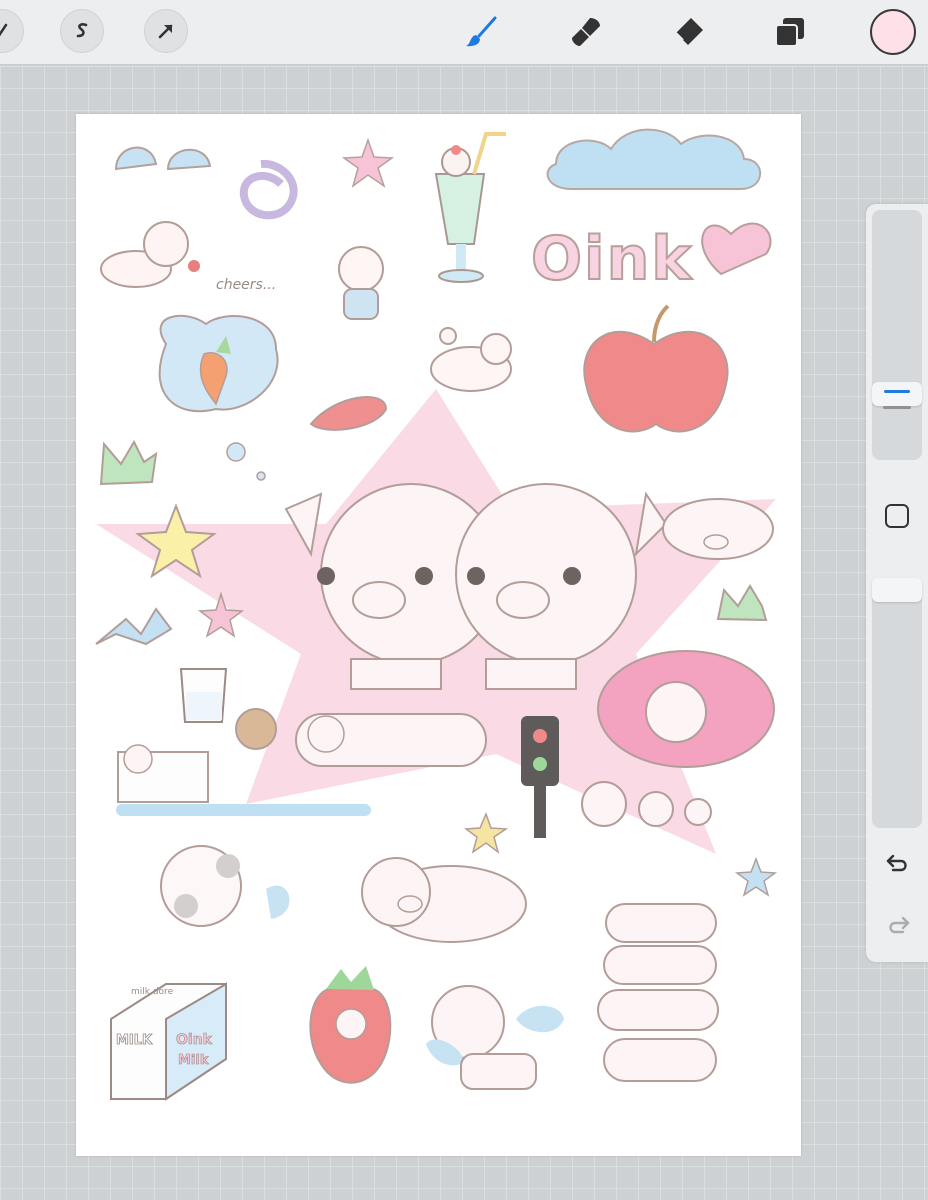 The height and width of the screenshot is (1200, 928). I want to click on smudge-tool, so click(586, 32).